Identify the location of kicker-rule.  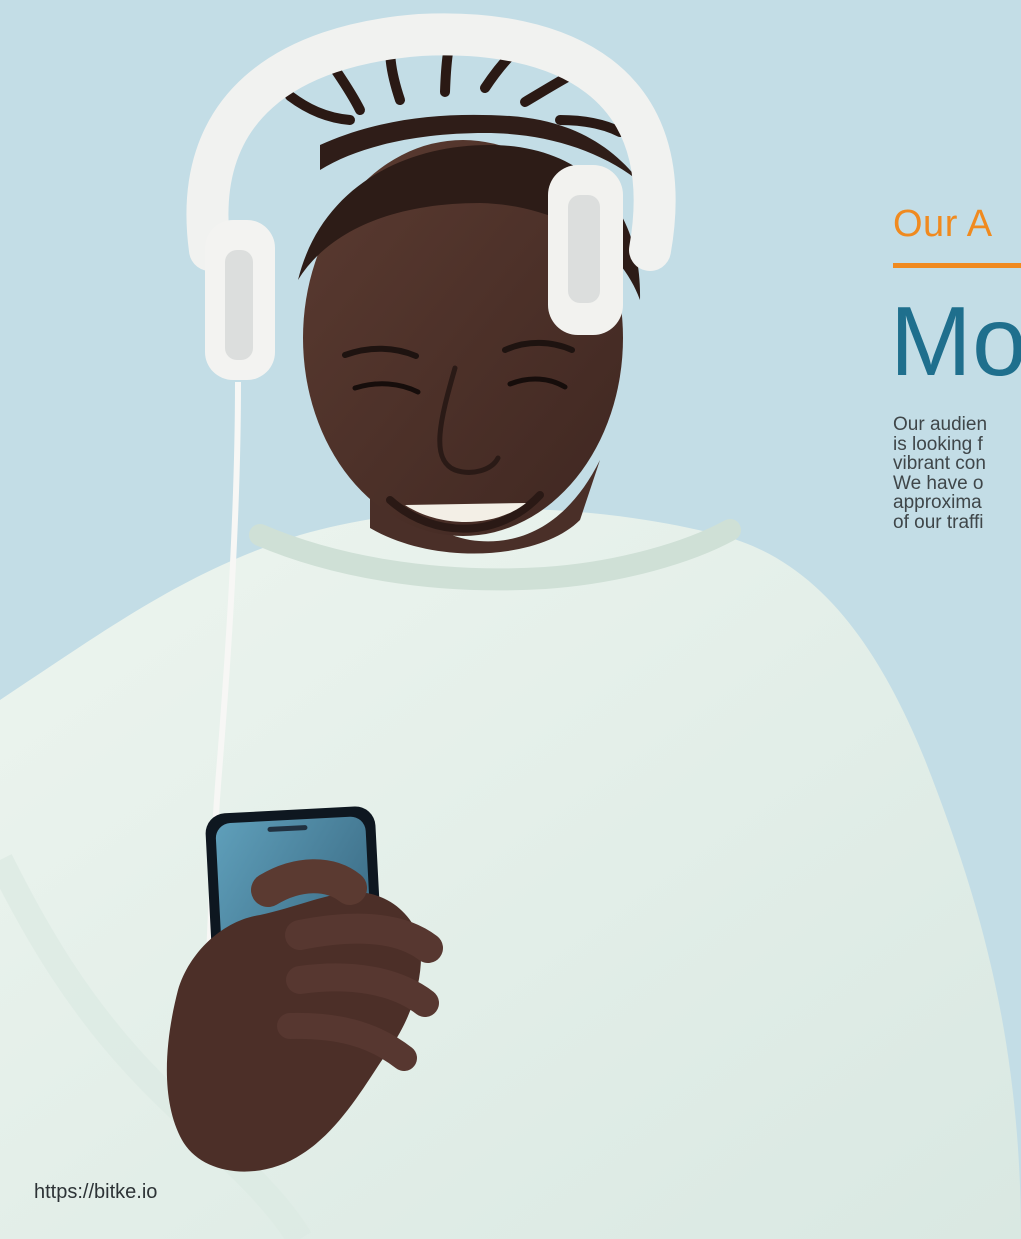
(957, 265).